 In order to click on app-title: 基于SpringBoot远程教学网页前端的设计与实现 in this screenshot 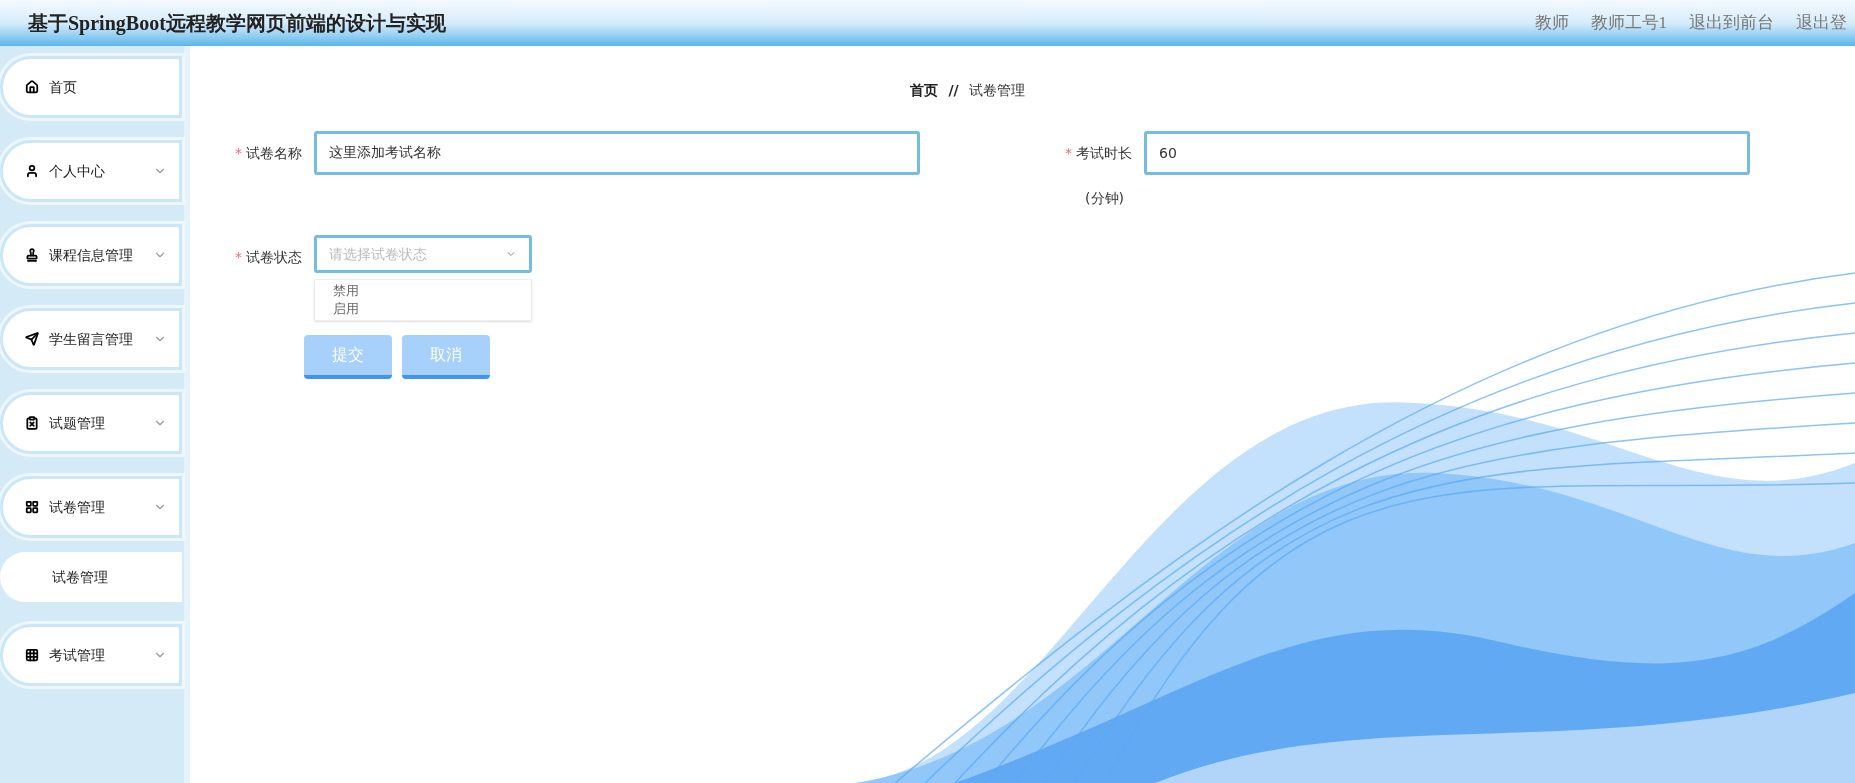, I will do `click(237, 24)`.